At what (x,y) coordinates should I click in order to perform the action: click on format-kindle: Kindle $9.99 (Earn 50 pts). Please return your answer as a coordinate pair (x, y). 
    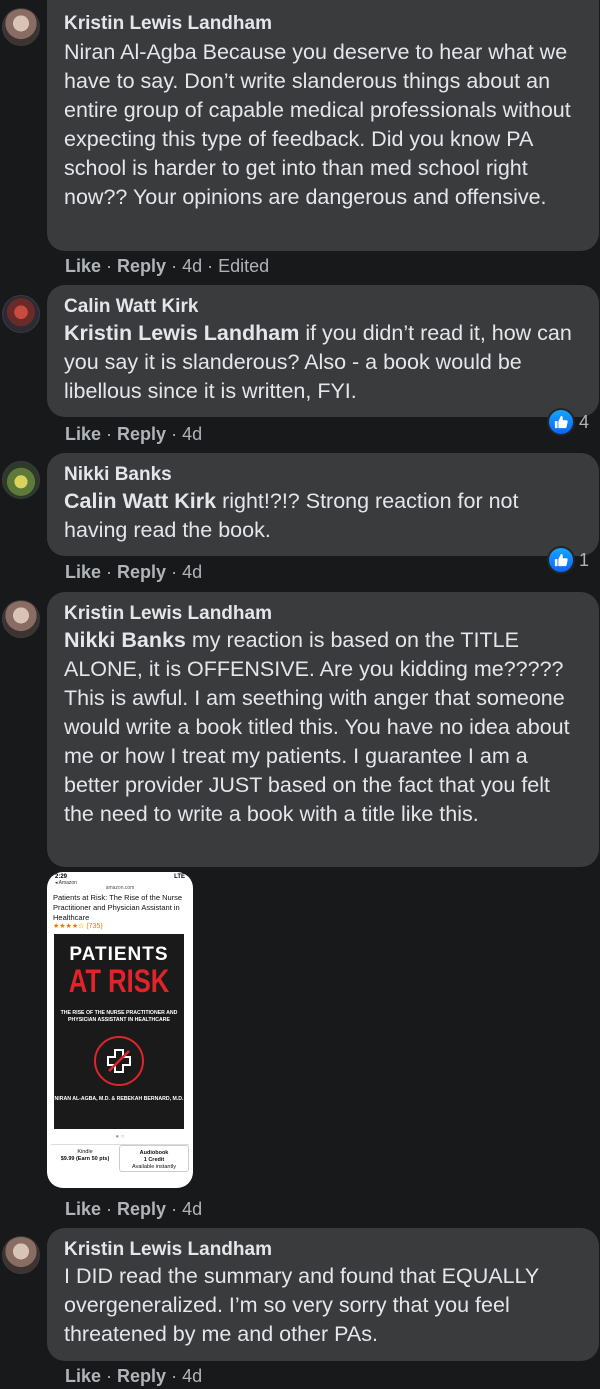
    Looking at the image, I should click on (85, 1155).